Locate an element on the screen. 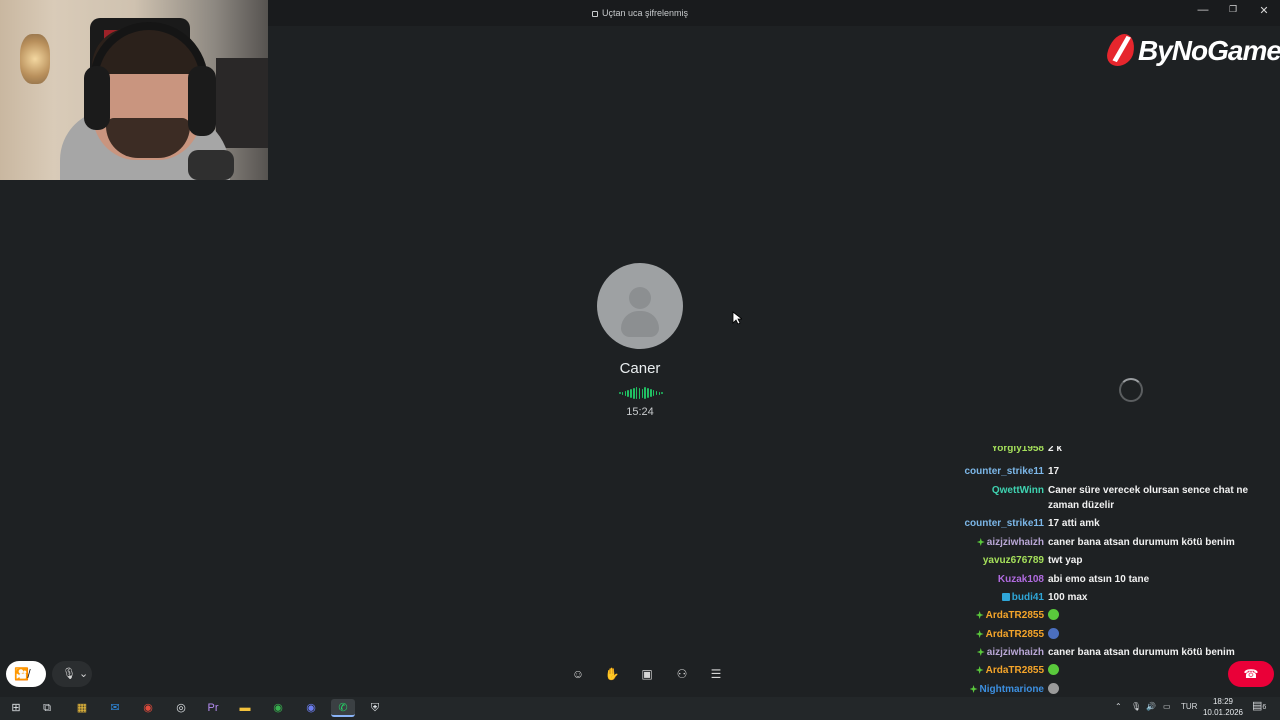 The height and width of the screenshot is (720, 1280). tray-network-icon: ▭ is located at coordinates (1167, 706).